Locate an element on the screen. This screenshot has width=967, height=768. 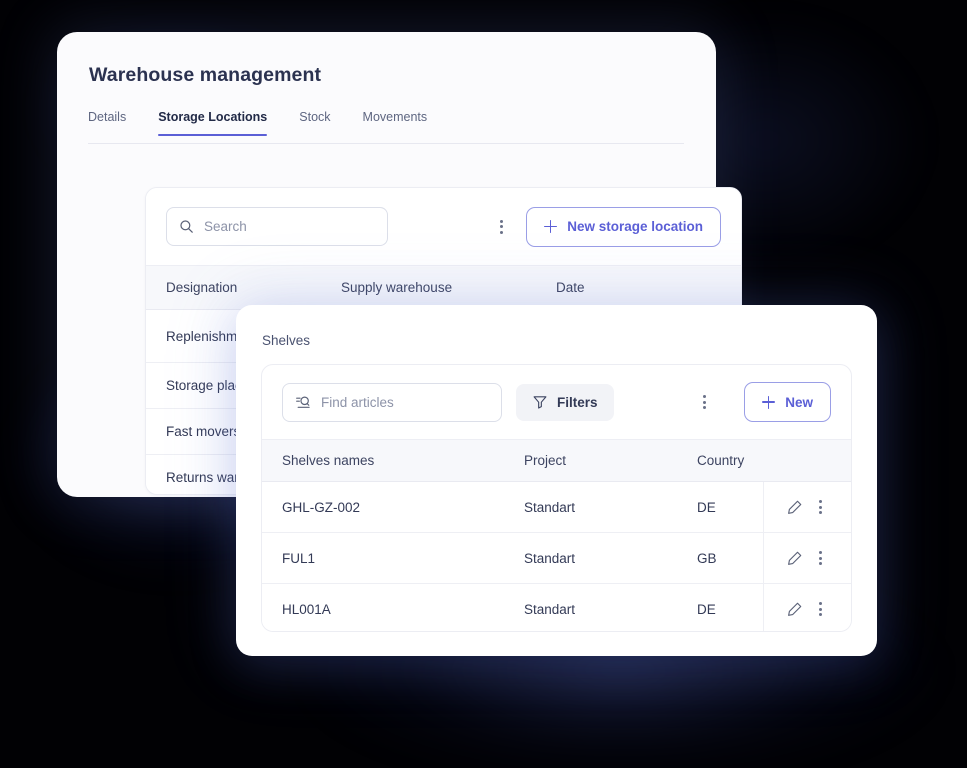
search-filter-icon is located at coordinates (303, 402).